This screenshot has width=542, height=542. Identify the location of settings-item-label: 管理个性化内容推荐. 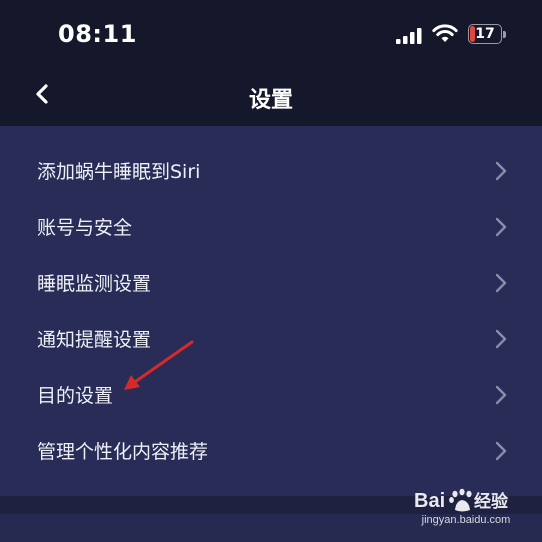
(123, 452).